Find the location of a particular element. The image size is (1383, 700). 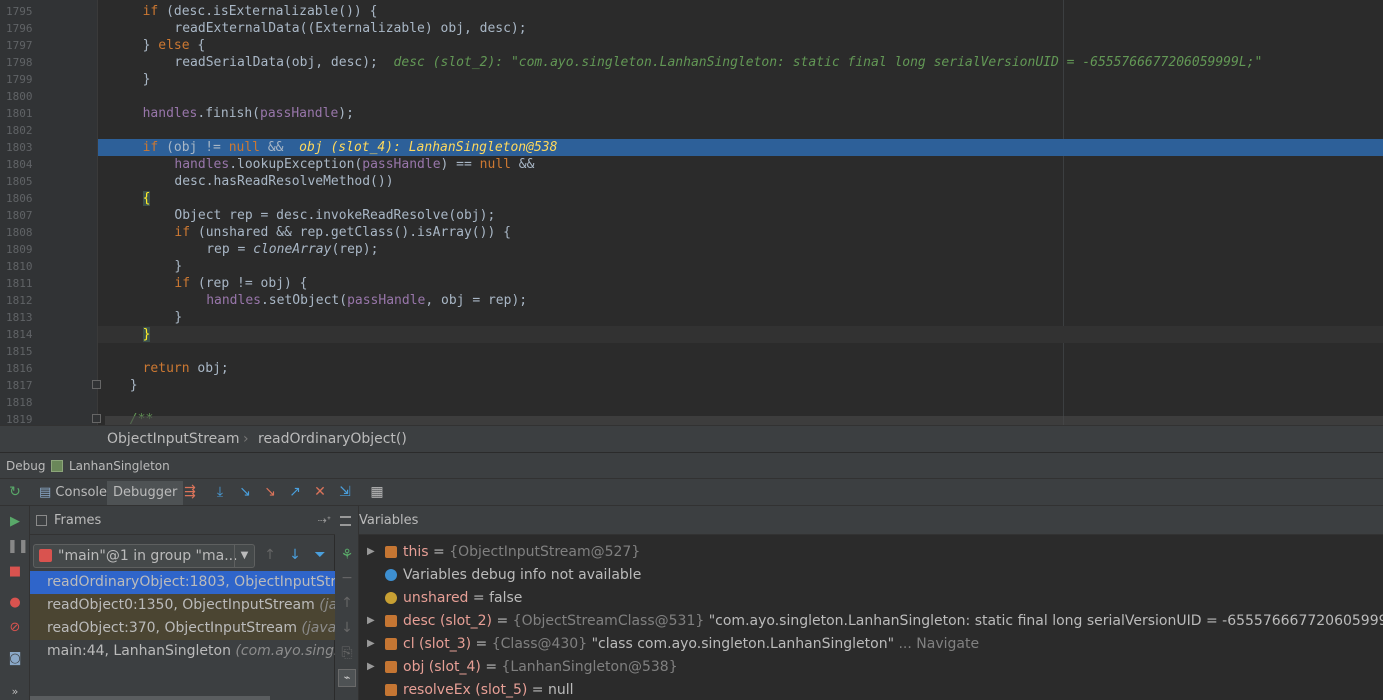

breadcrumb-method: readOrdinaryObject() is located at coordinates (332, 439).